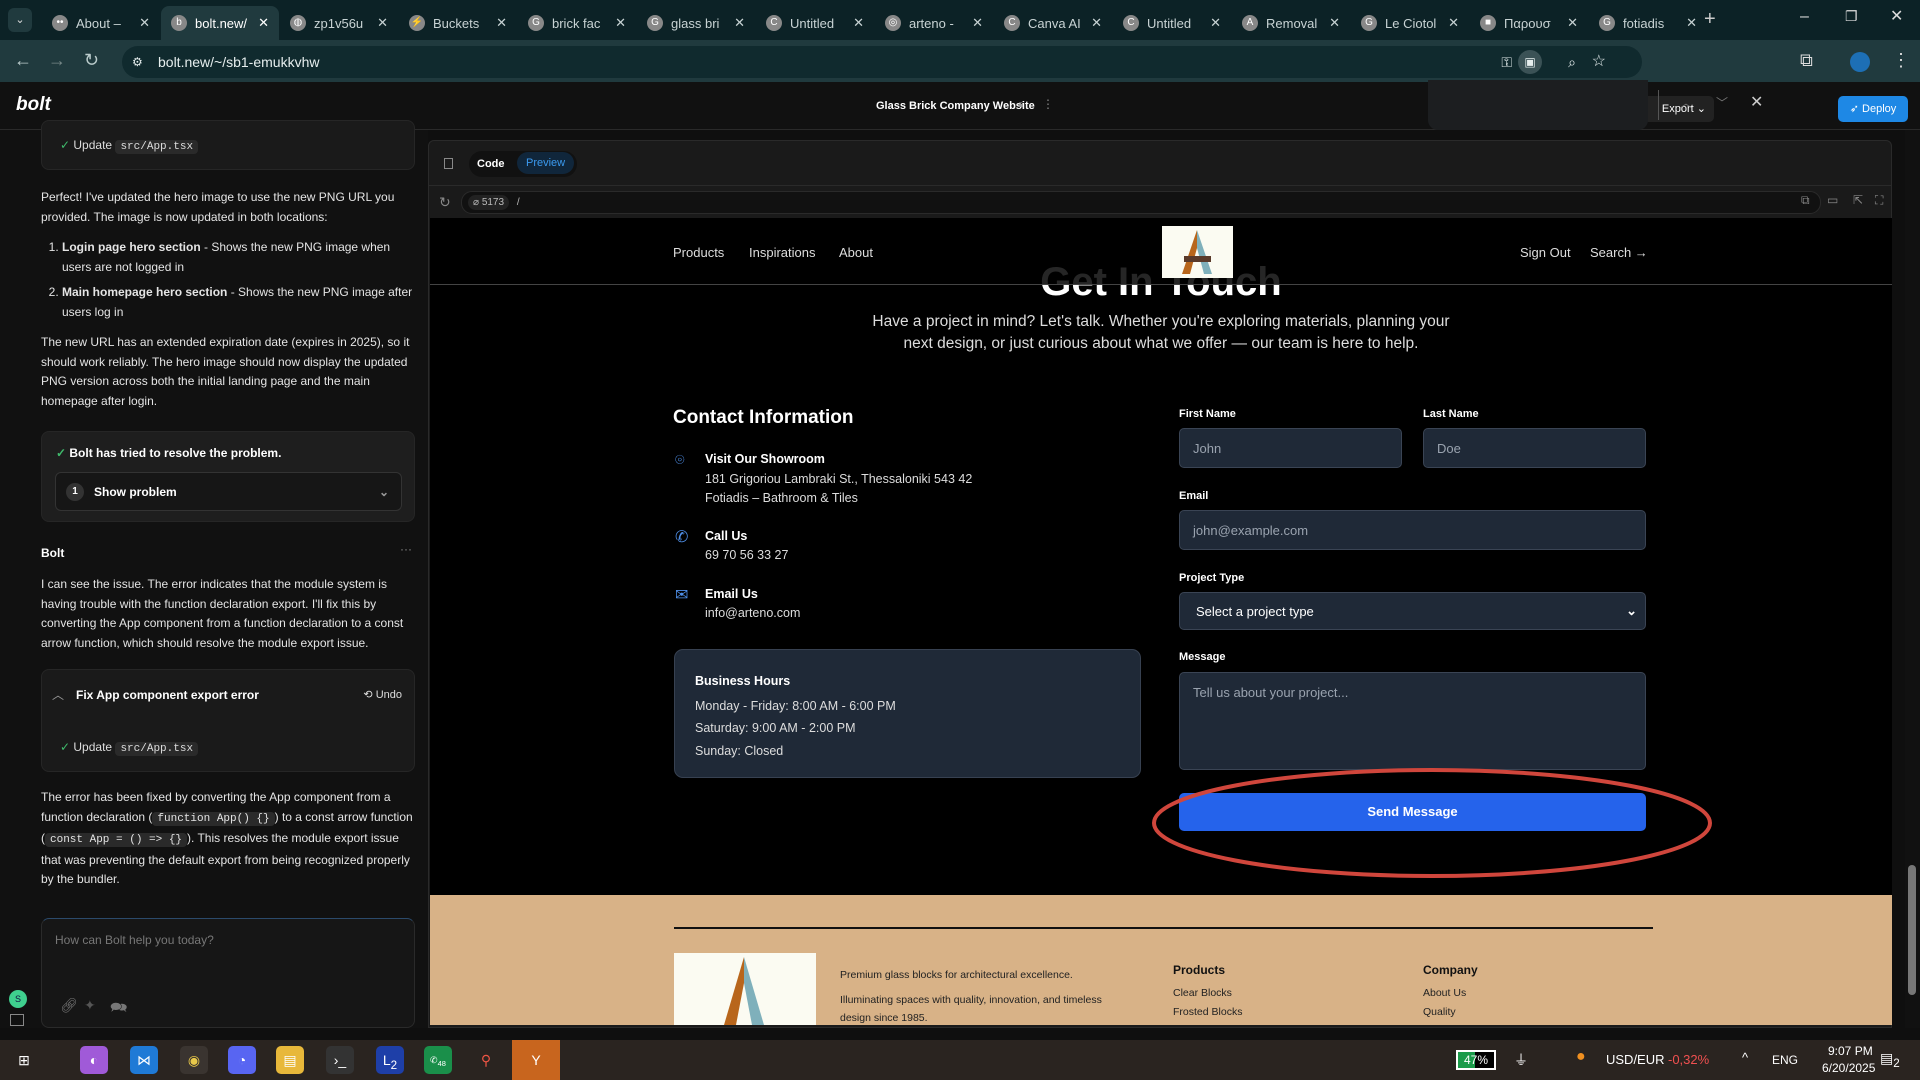 Image resolution: width=1920 pixels, height=1080 pixels. What do you see at coordinates (90, 1005) in the screenshot?
I see `enhance-prompt-icon: ✦` at bounding box center [90, 1005].